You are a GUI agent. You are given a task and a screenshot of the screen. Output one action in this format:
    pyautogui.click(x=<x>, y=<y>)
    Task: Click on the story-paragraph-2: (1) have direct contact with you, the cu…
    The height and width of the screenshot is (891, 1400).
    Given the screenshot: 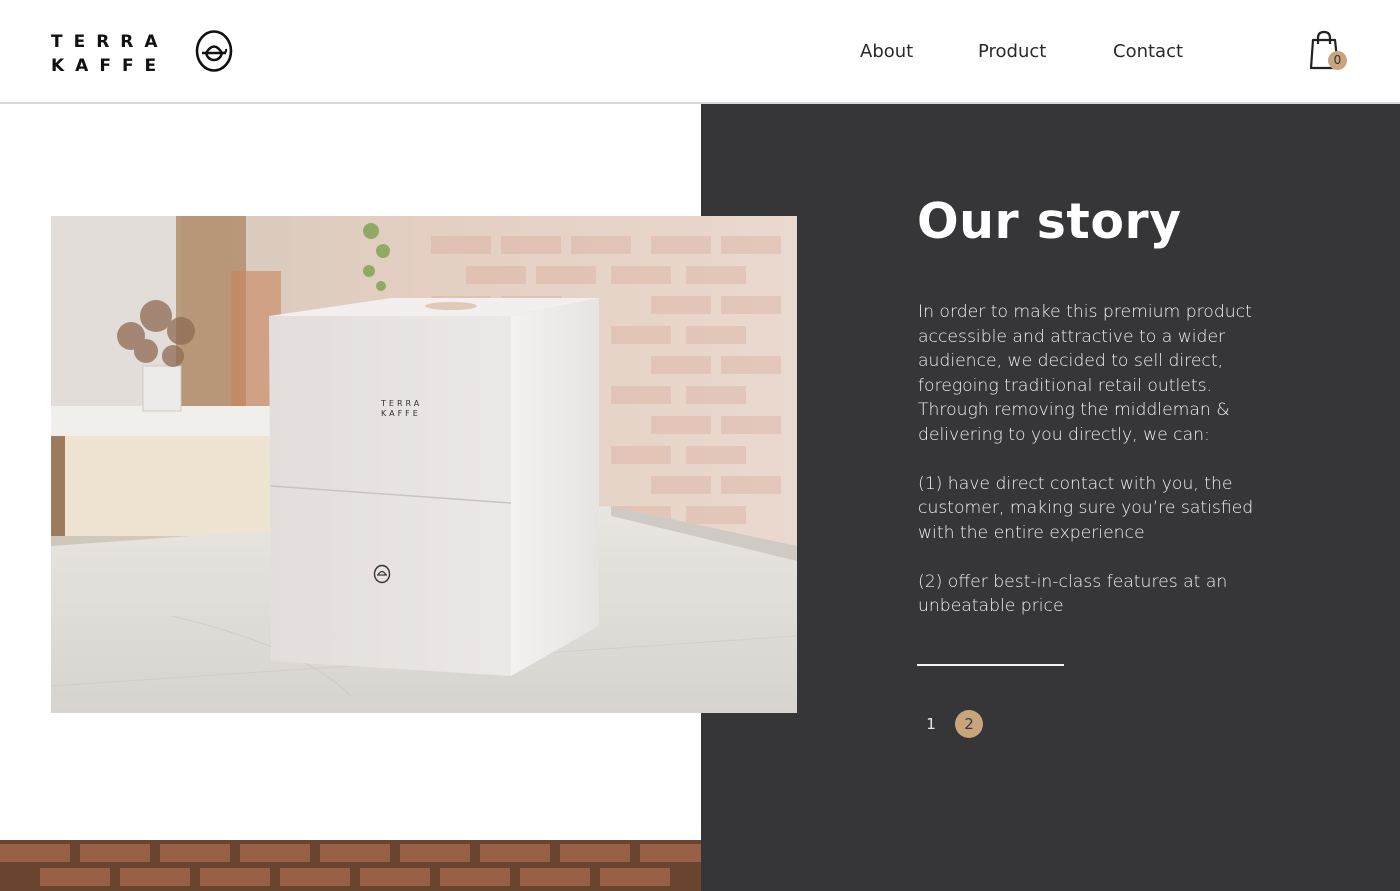 What is the action you would take?
    pyautogui.click(x=1086, y=508)
    